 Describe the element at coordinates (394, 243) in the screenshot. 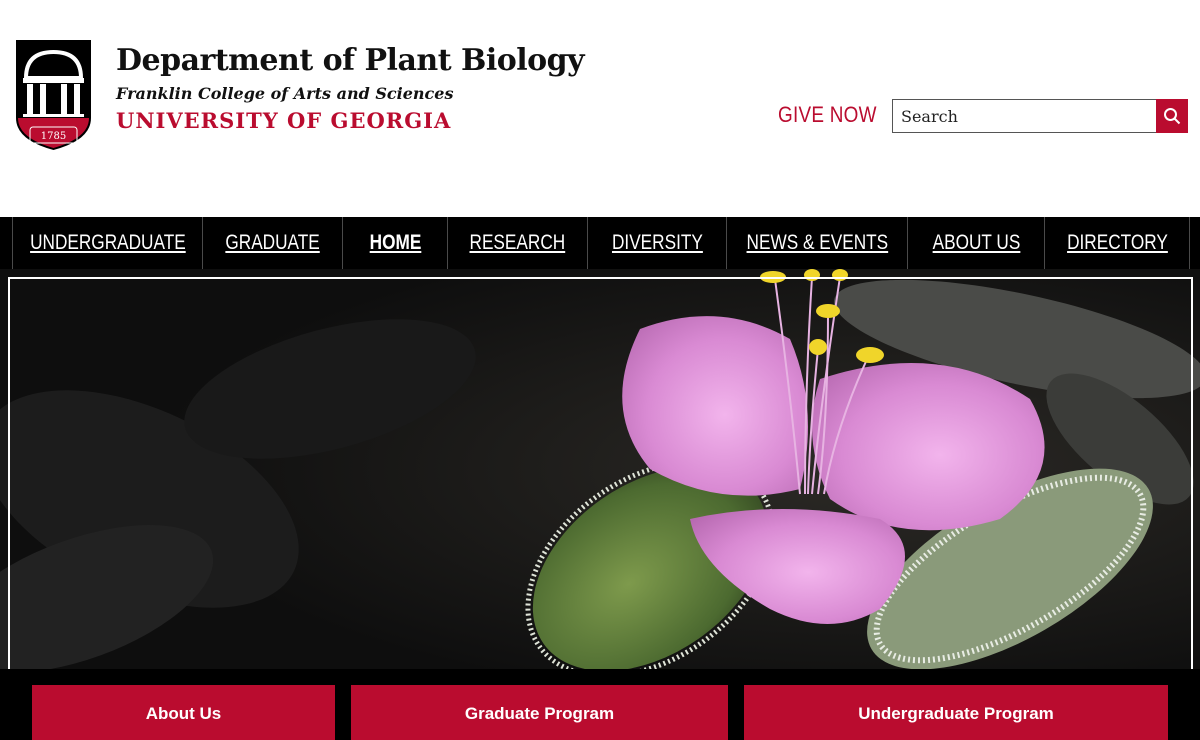

I see `nav-item-home: HOME` at that location.